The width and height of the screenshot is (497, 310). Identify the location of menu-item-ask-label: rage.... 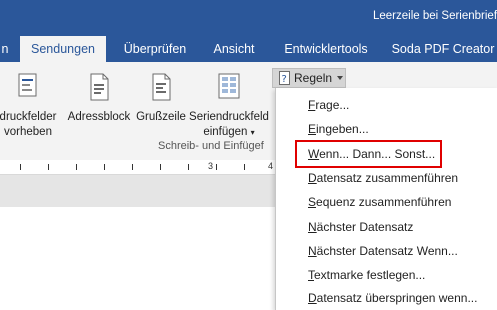
(332, 105).